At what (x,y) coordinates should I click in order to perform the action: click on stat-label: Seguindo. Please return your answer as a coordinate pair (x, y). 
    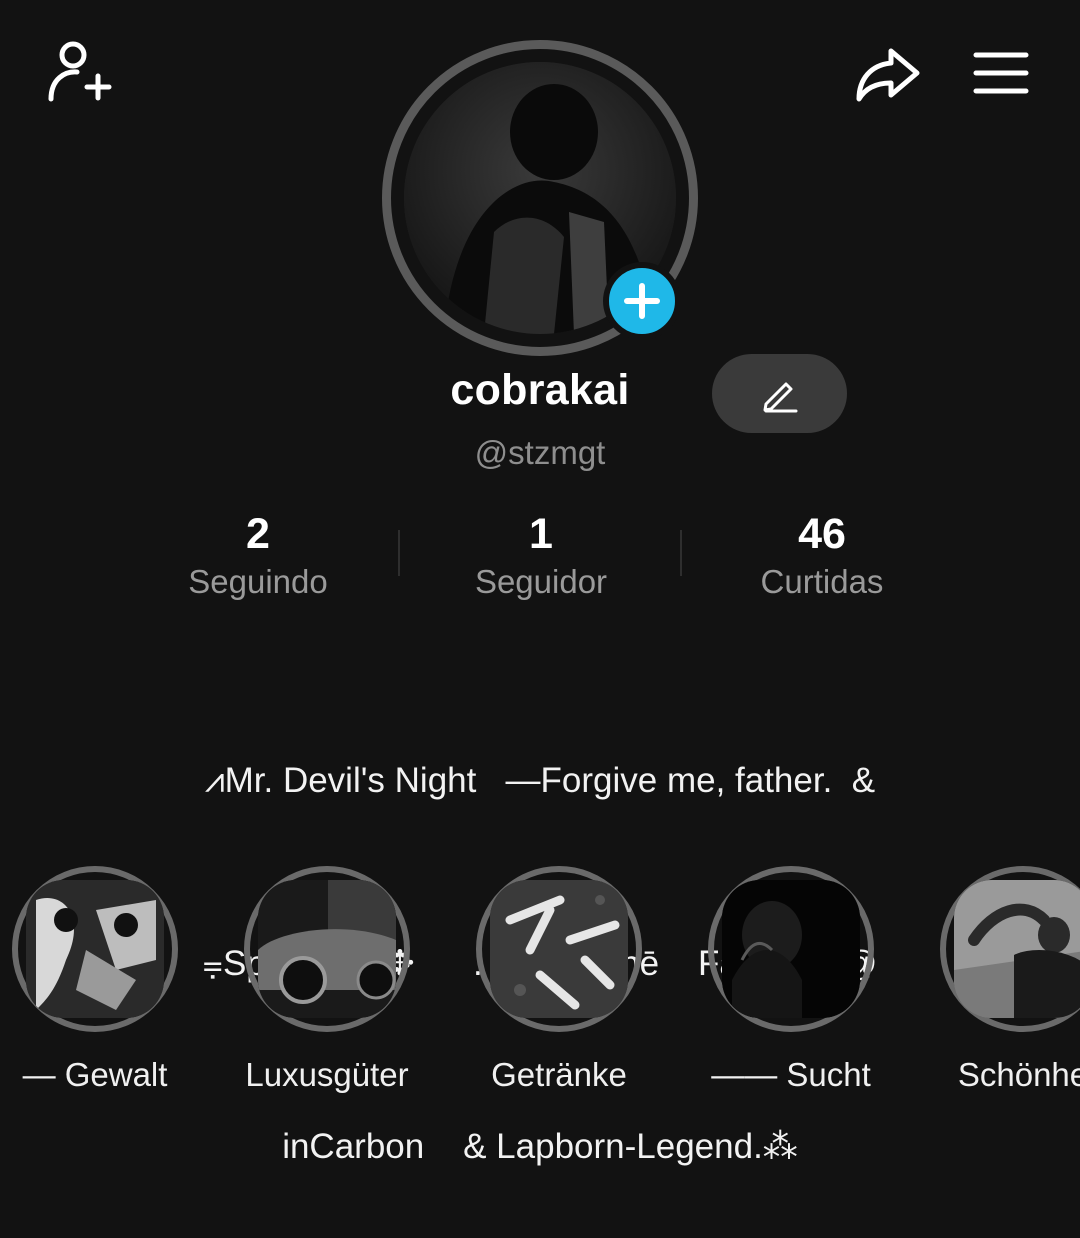
    Looking at the image, I should click on (258, 581).